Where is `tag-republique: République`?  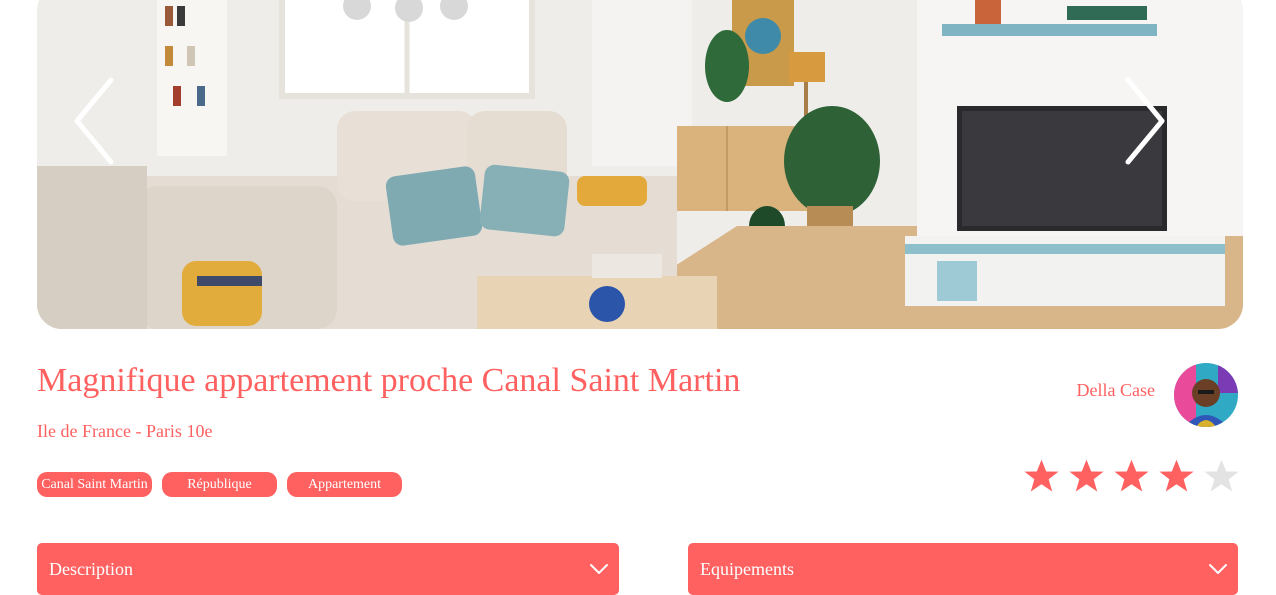
tag-republique: République is located at coordinates (219, 484).